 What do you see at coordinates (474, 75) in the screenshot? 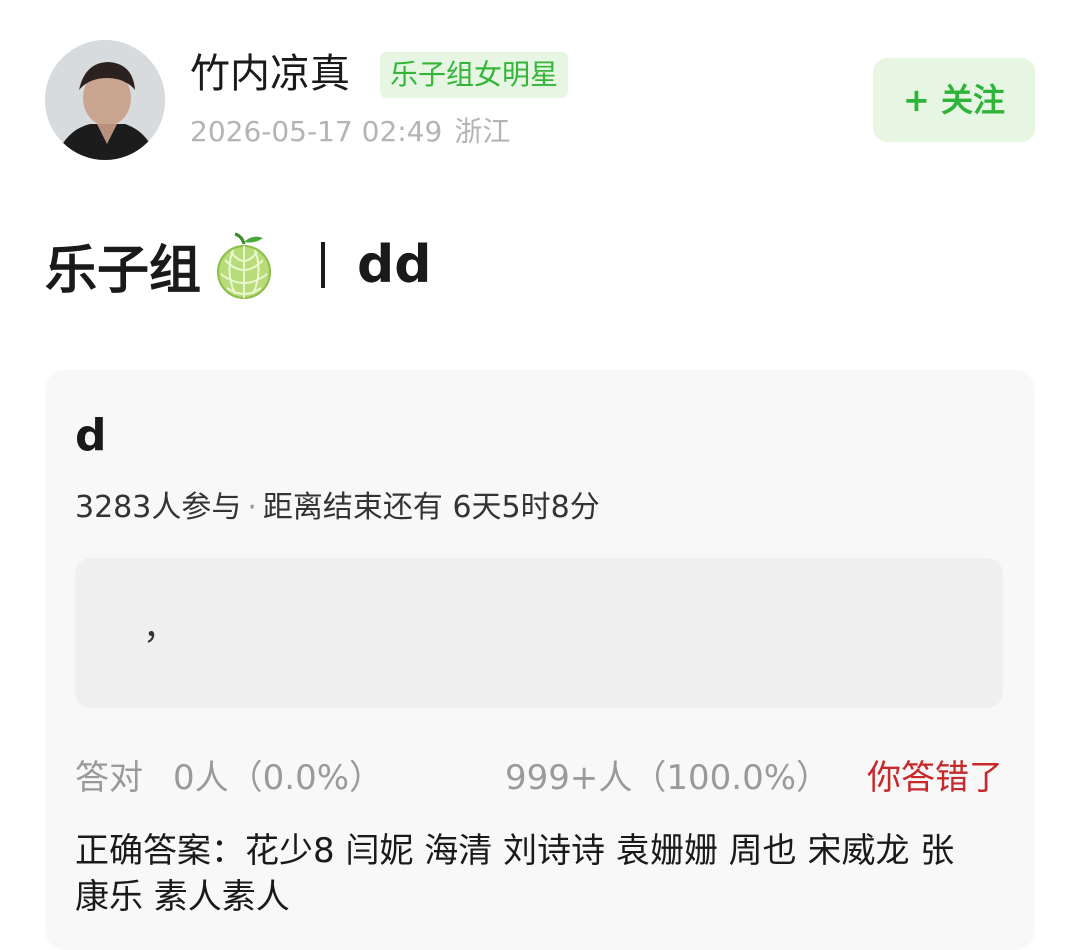
I see `author-badge: 乐子组女明星` at bounding box center [474, 75].